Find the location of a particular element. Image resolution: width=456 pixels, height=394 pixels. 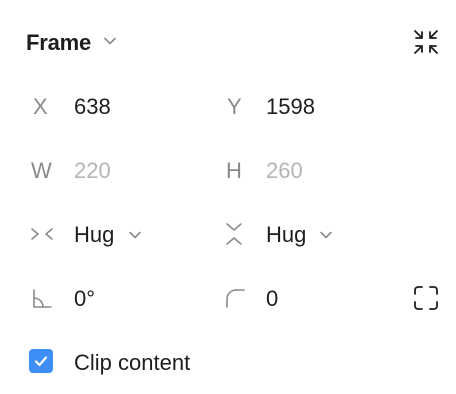

x-input: 638 is located at coordinates (92, 107).